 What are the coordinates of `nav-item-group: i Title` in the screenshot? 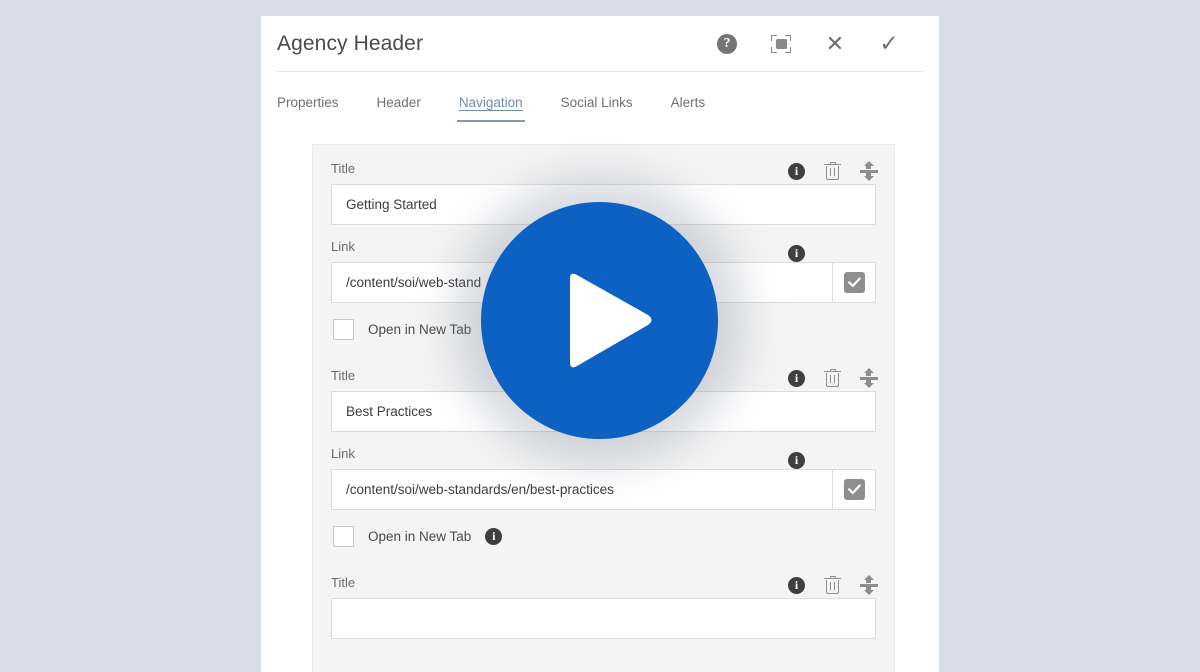 It's located at (603, 603).